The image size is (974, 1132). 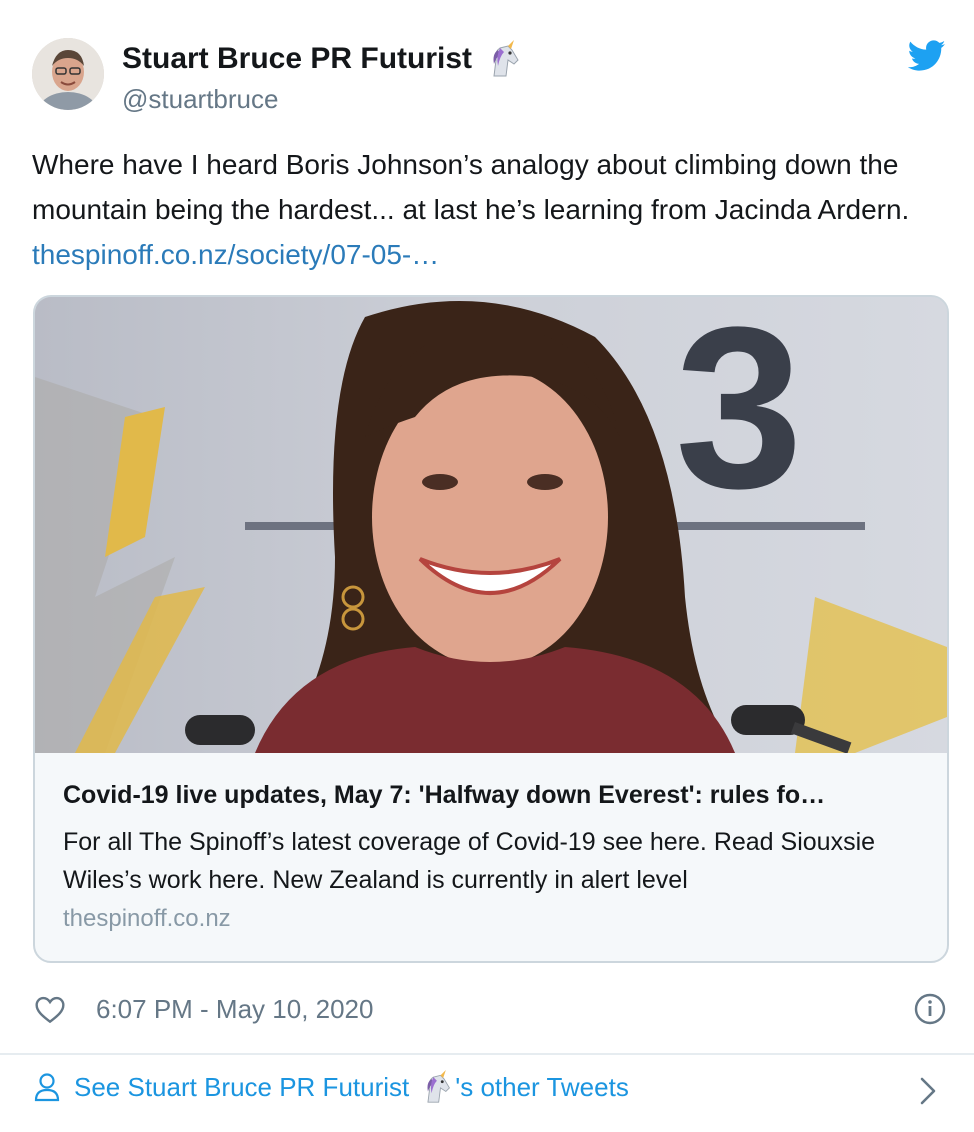 I want to click on footer-link-suffix: 's other Tweets, so click(x=542, y=1087).